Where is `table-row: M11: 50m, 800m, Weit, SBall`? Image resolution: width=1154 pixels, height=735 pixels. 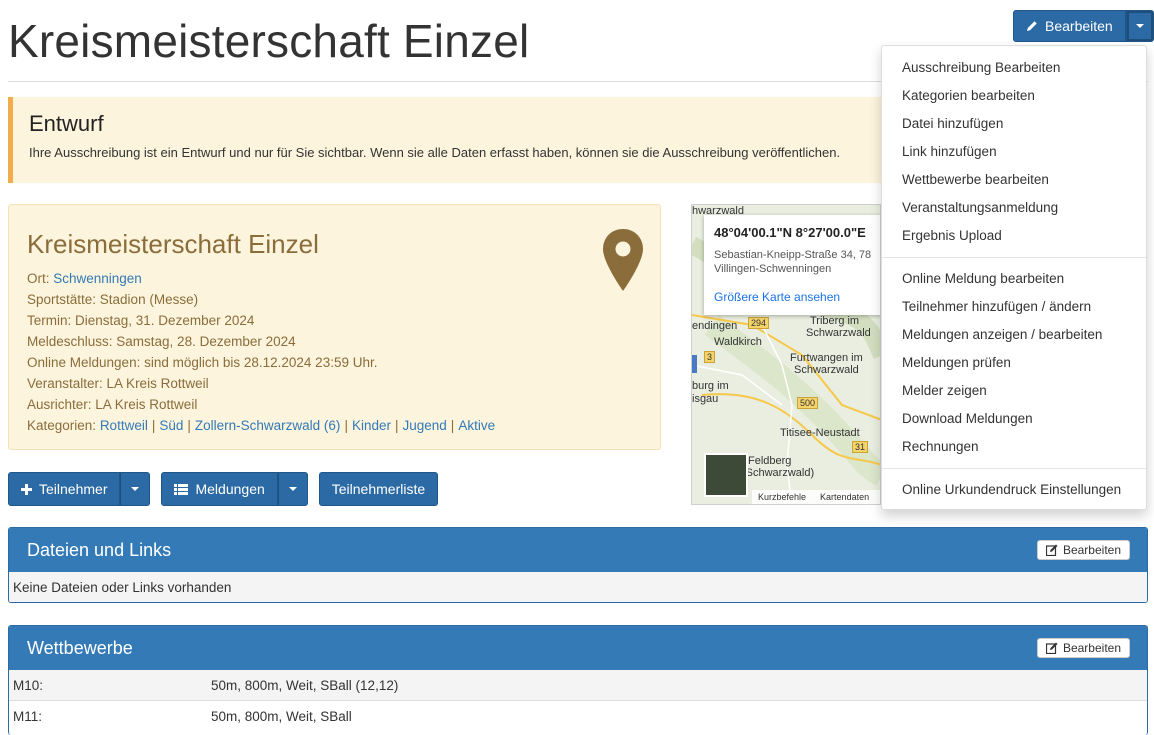 table-row: M11: 50m, 800m, Weit, SBall is located at coordinates (578, 715).